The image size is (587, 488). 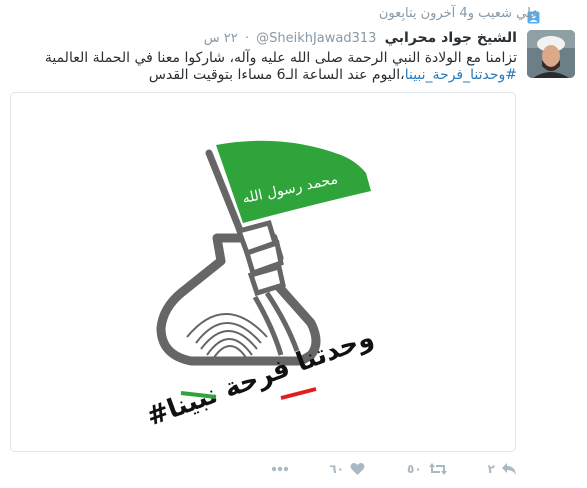 What do you see at coordinates (414, 469) in the screenshot?
I see `retweet-count: ٥٠` at bounding box center [414, 469].